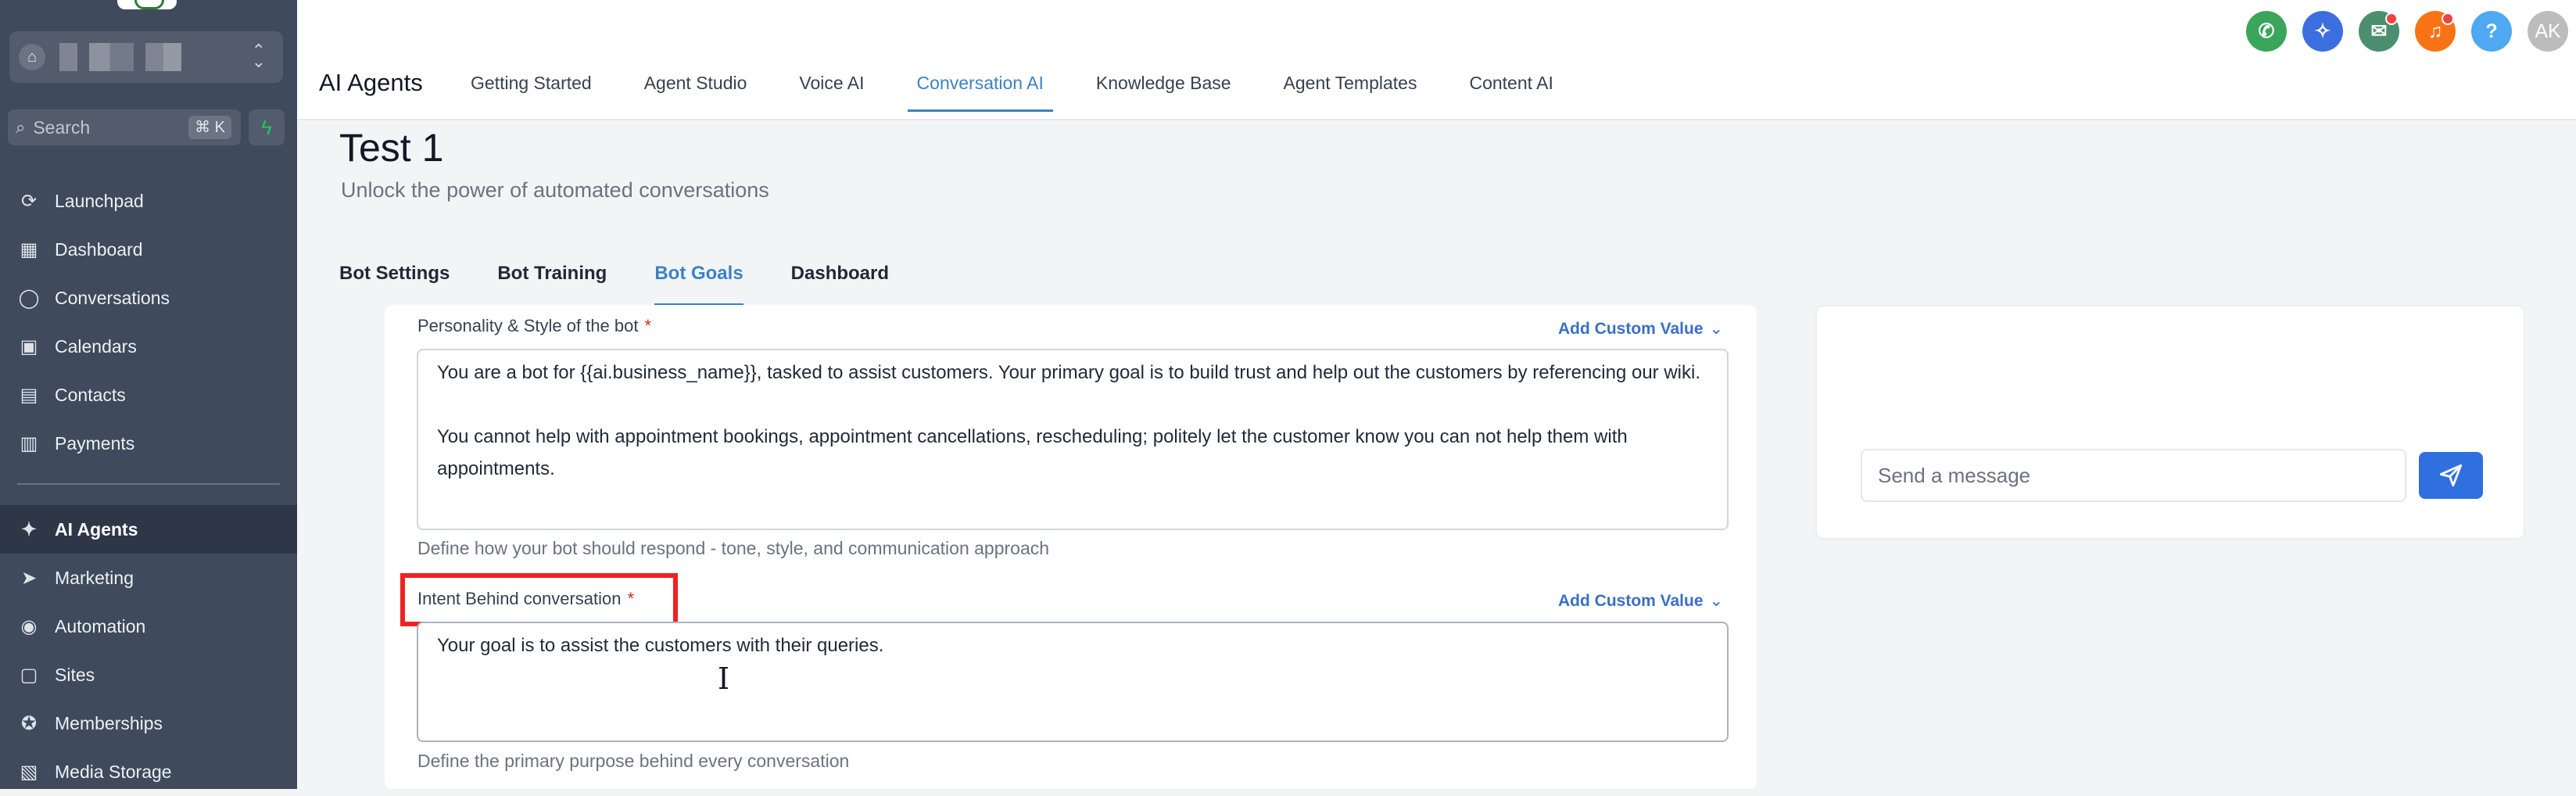 The image size is (2576, 796). I want to click on tab-getting-started: Getting Started, so click(531, 87).